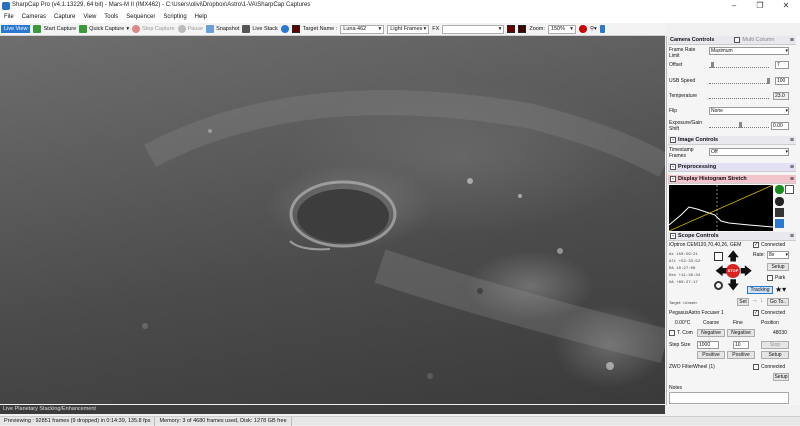  What do you see at coordinates (778, 302) in the screenshot?
I see `goto-button: Go To..` at bounding box center [778, 302].